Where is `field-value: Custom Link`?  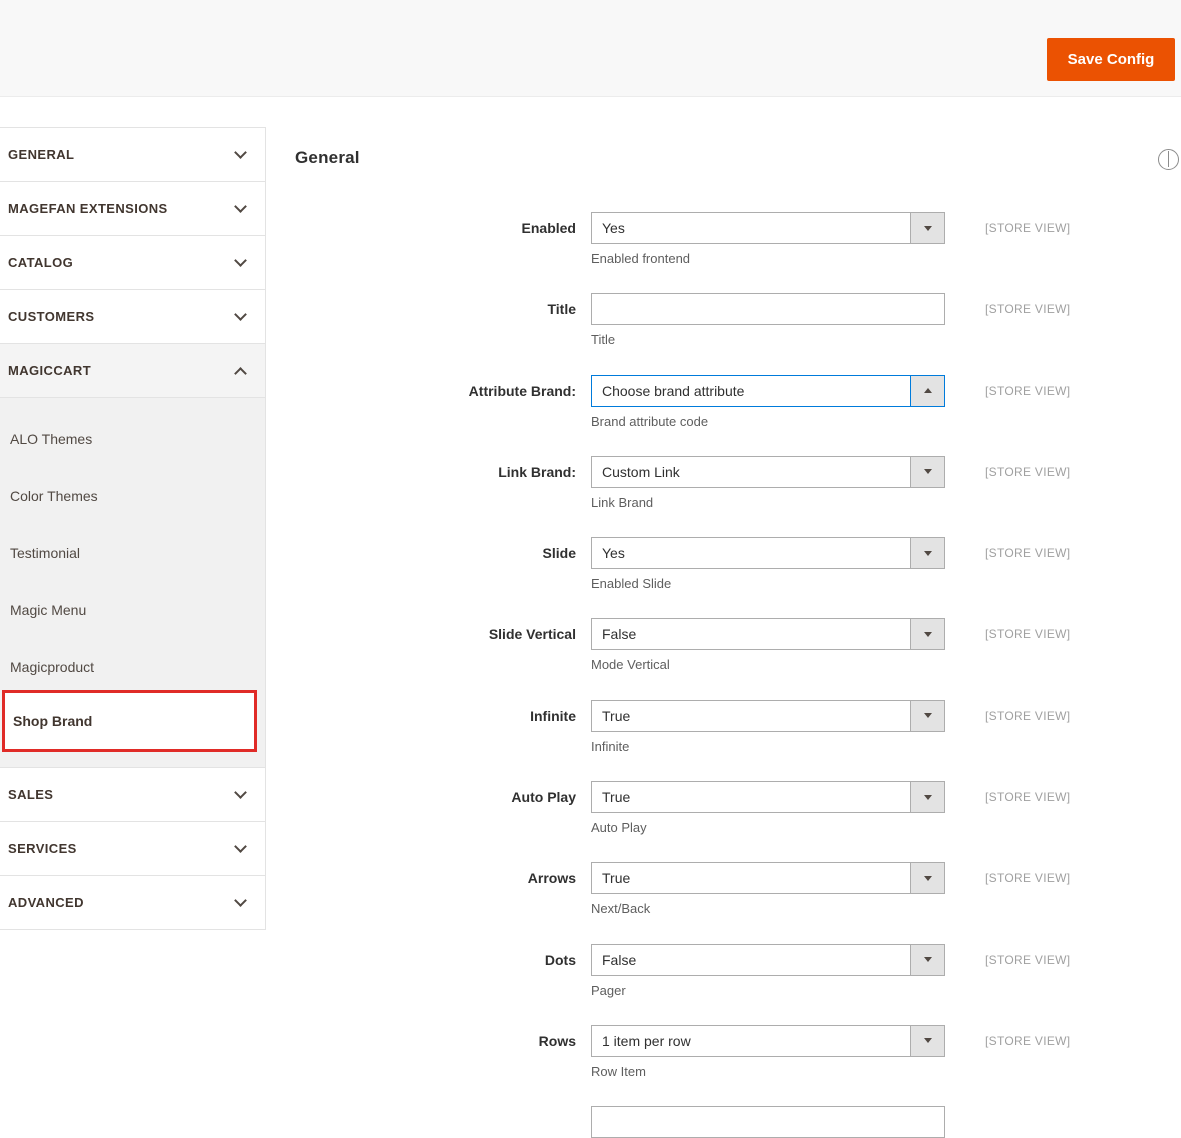
field-value: Custom Link is located at coordinates (641, 471).